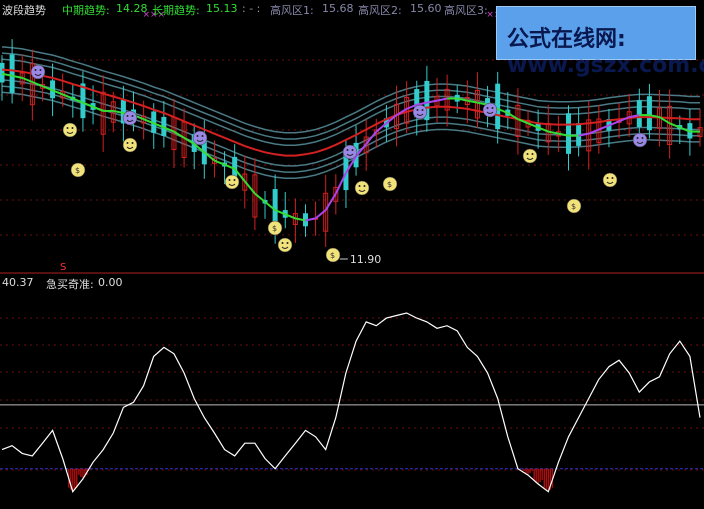 The image size is (704, 509). I want to click on indicator-name: 波段趋势, so click(24, 10).